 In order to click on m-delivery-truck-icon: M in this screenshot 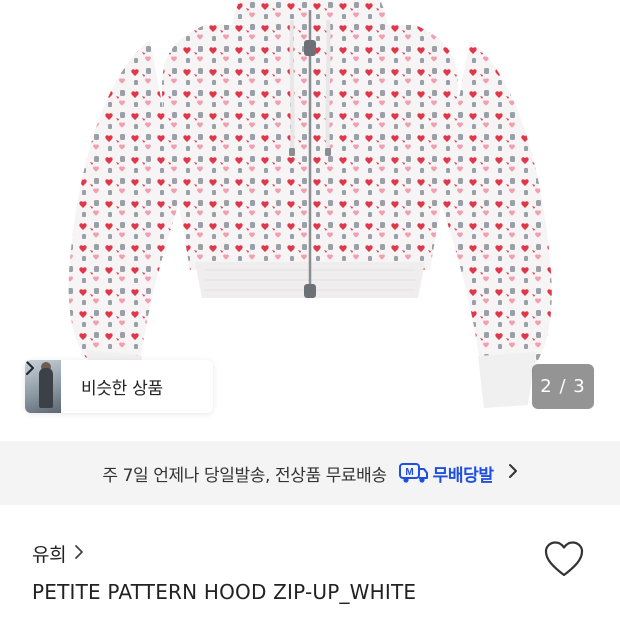, I will do `click(413, 473)`.